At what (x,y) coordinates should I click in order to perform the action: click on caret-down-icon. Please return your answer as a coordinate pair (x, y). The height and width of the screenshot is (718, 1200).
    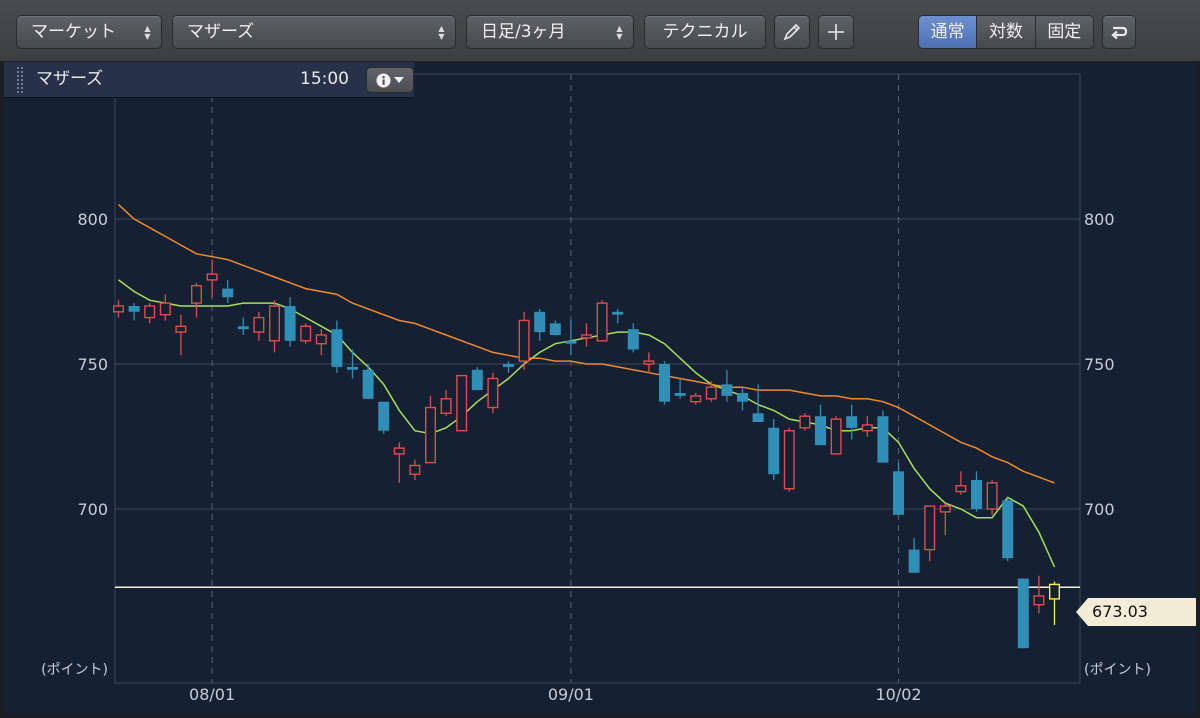
    Looking at the image, I should click on (399, 80).